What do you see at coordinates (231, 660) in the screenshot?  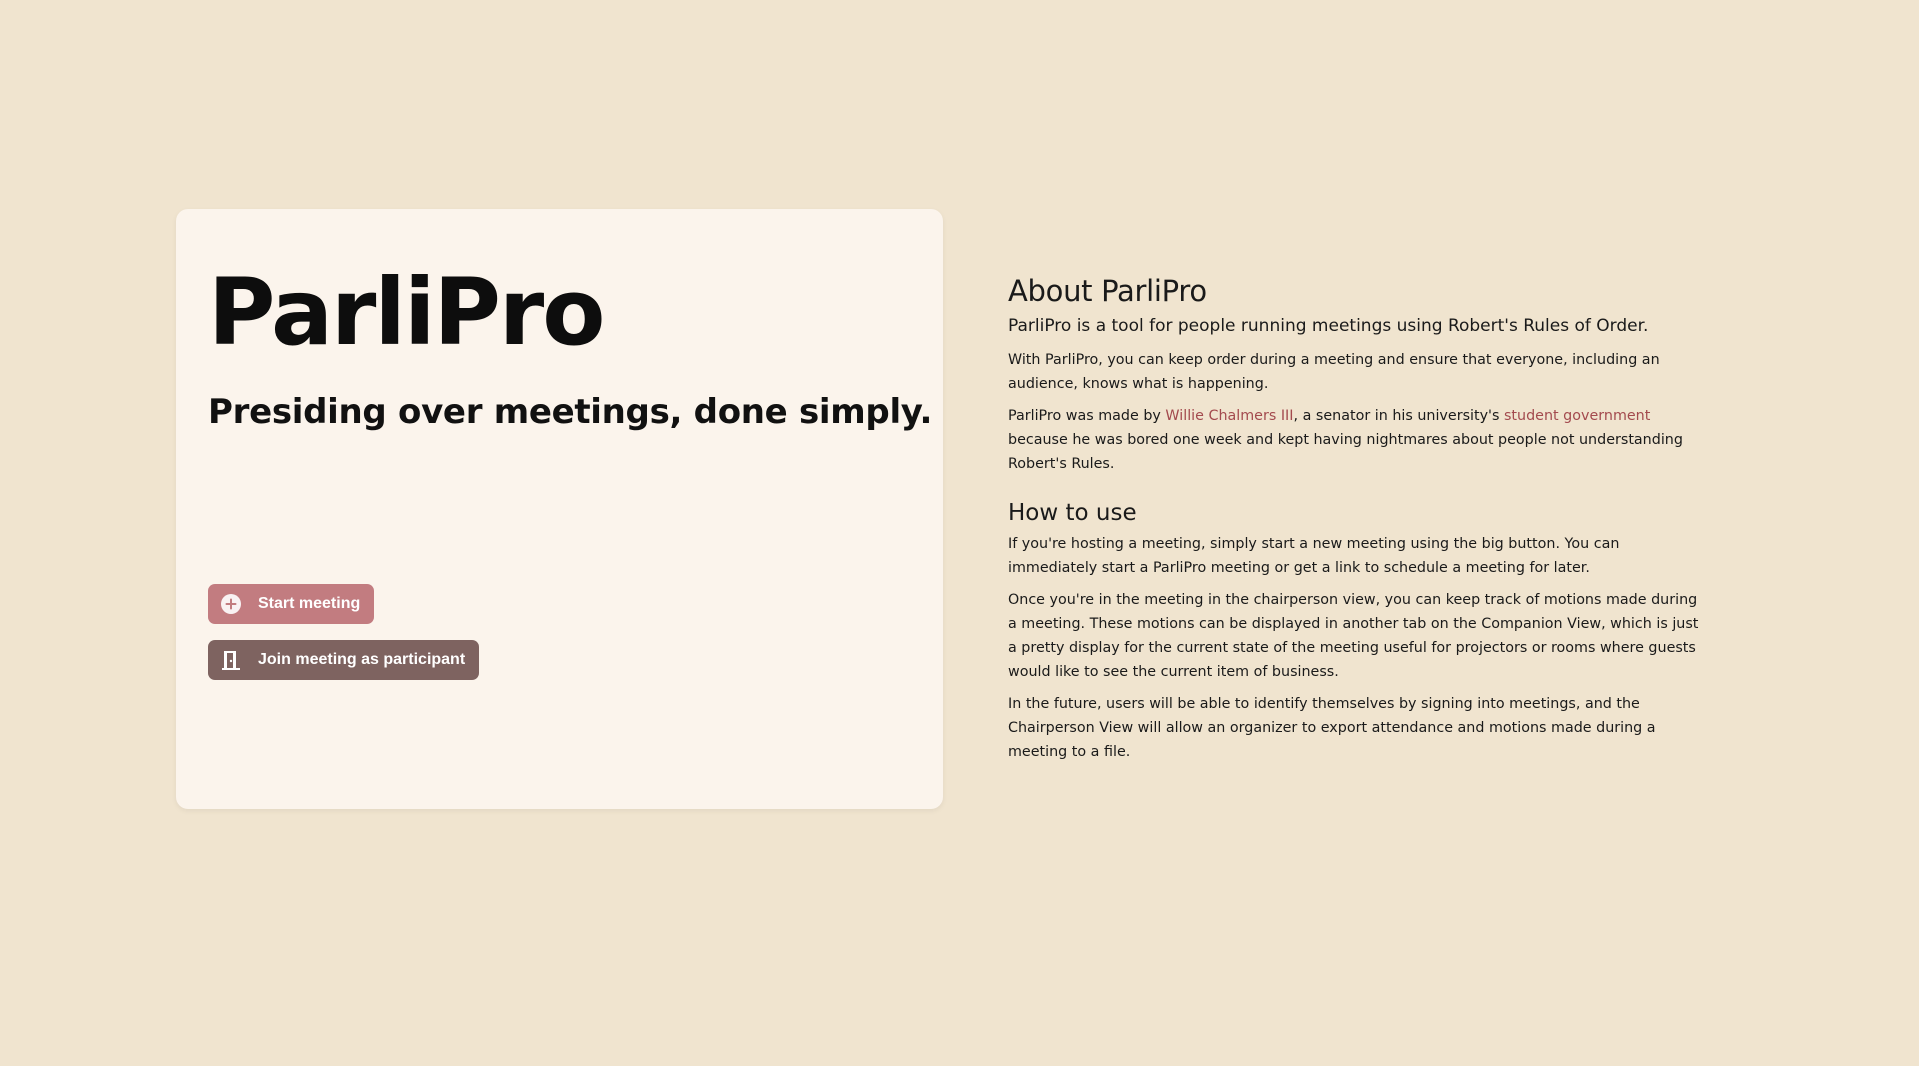 I see `door-icon` at bounding box center [231, 660].